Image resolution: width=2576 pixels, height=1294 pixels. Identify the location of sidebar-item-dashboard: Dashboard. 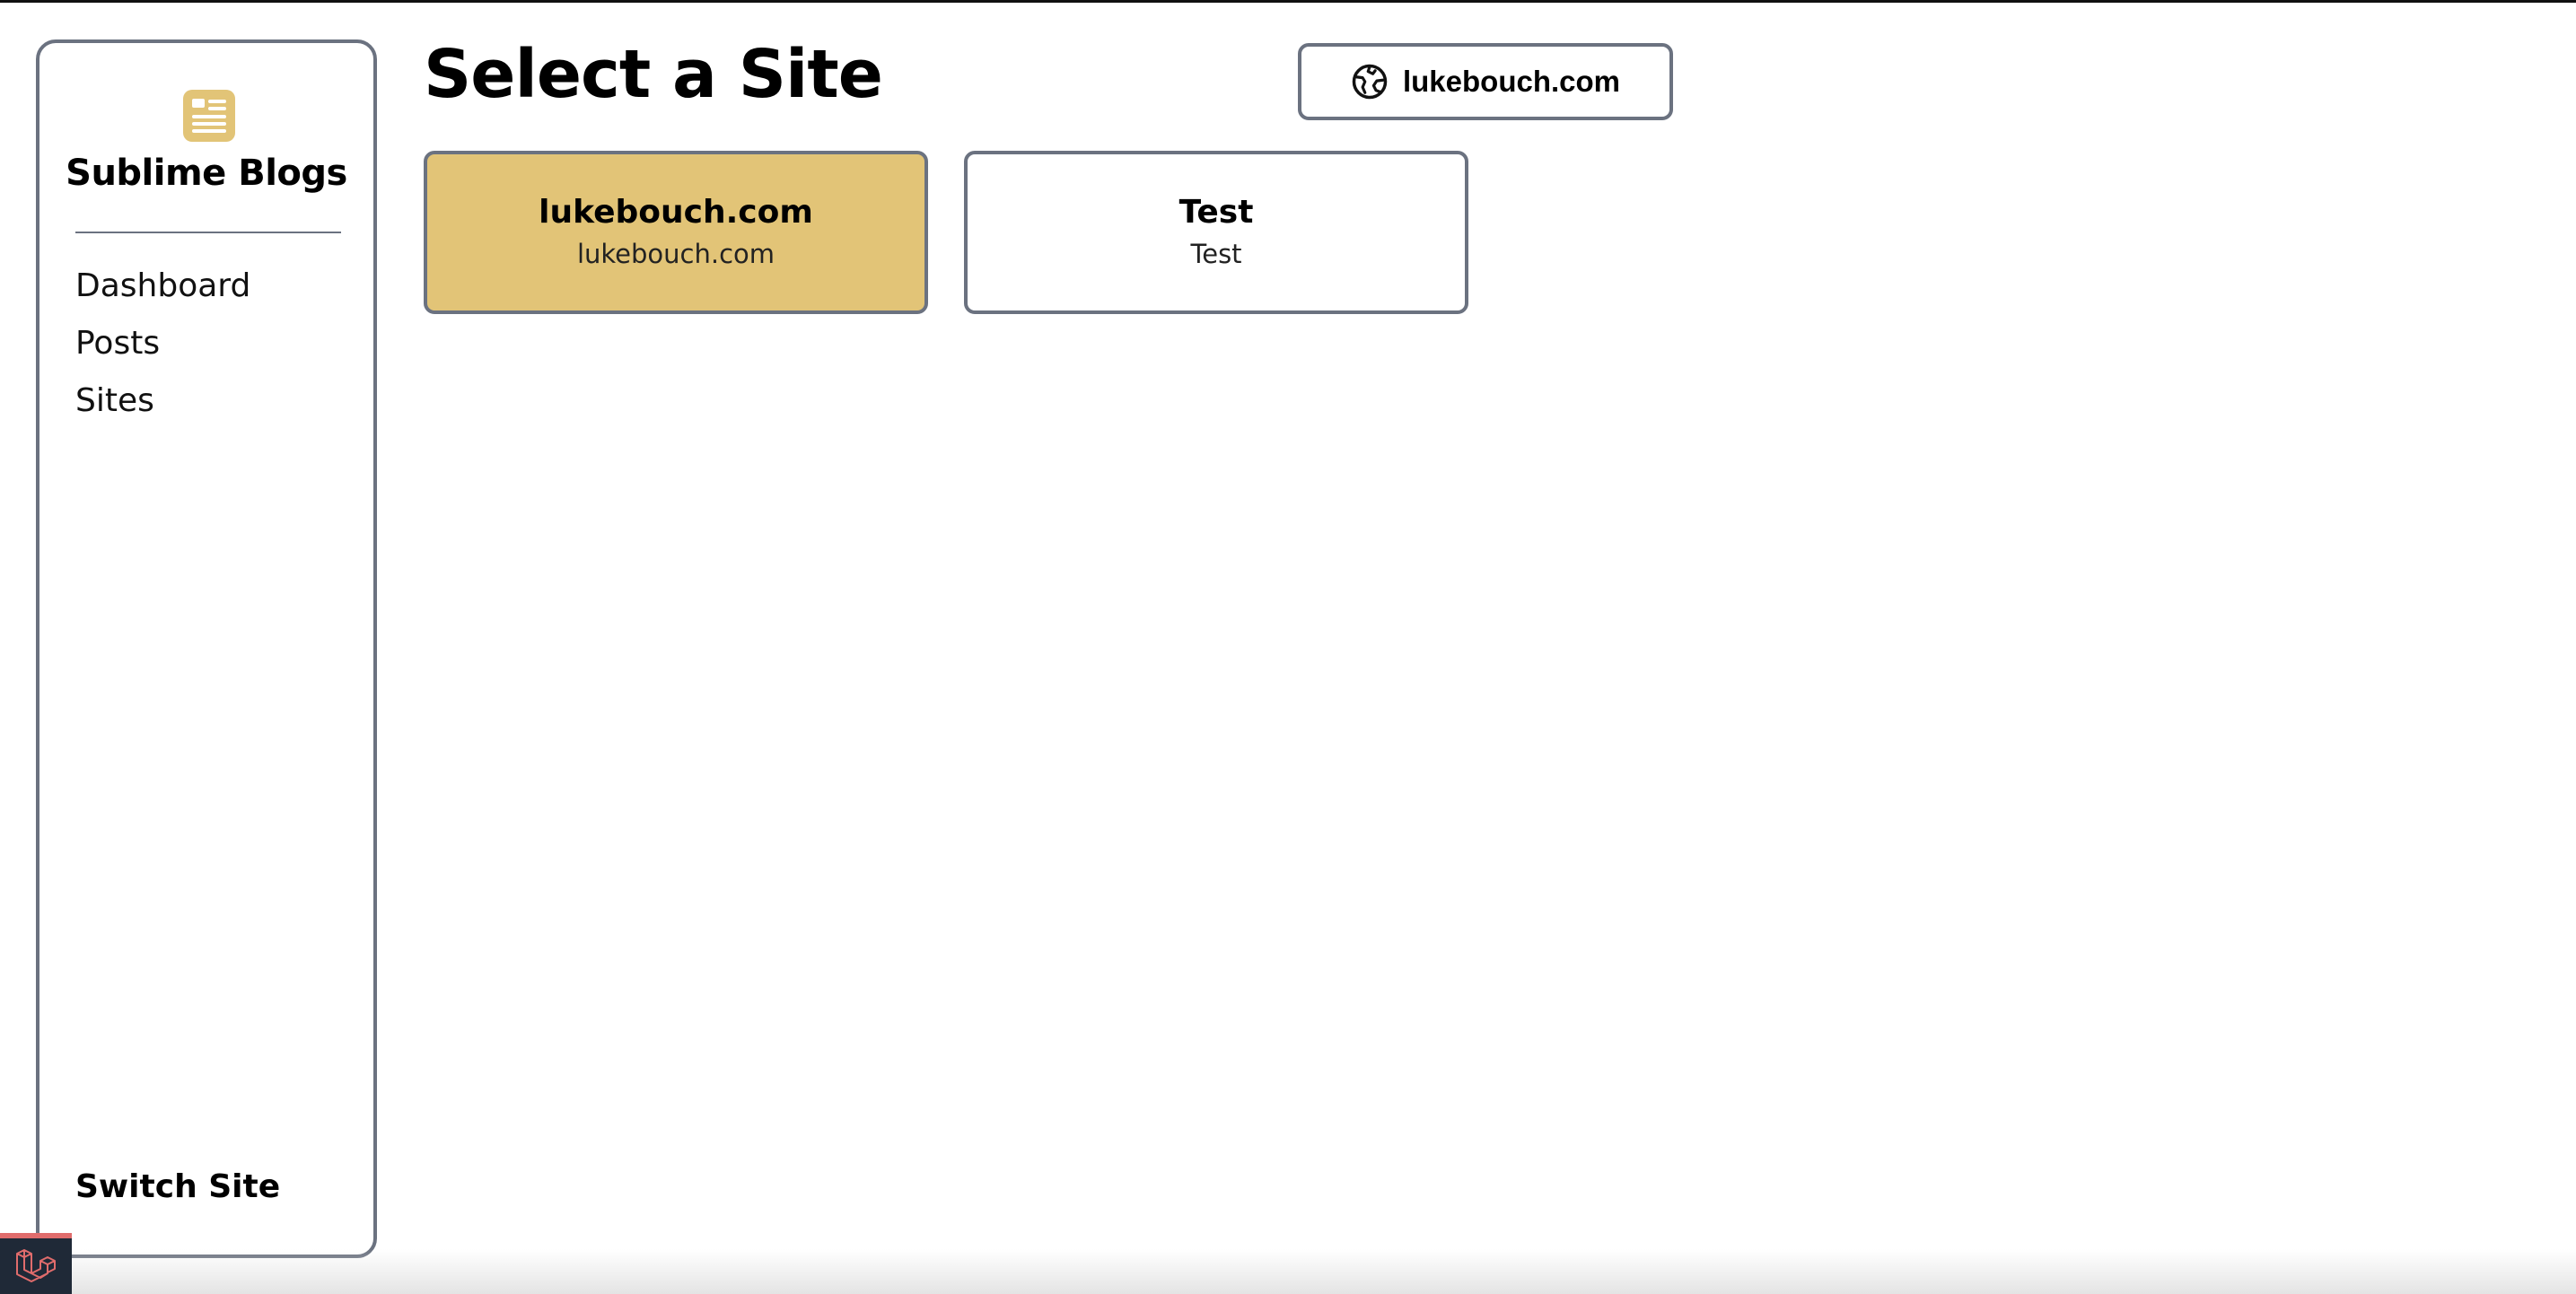
(162, 285).